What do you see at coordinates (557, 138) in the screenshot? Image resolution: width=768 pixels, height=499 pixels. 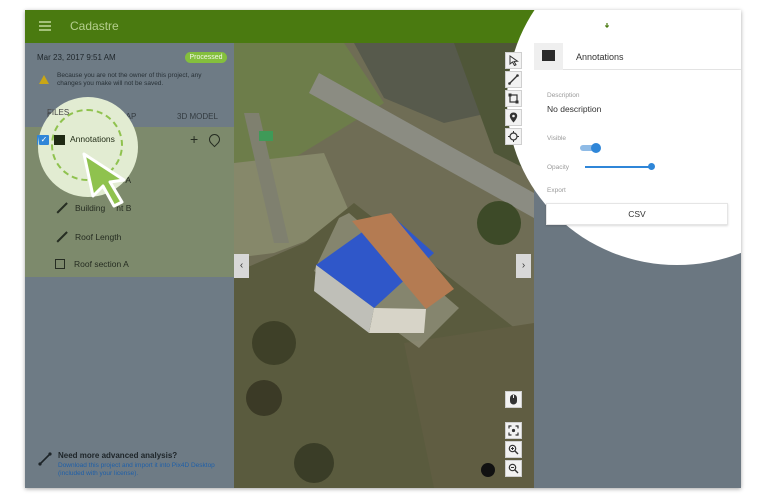 I see `visible-label: Visible` at bounding box center [557, 138].